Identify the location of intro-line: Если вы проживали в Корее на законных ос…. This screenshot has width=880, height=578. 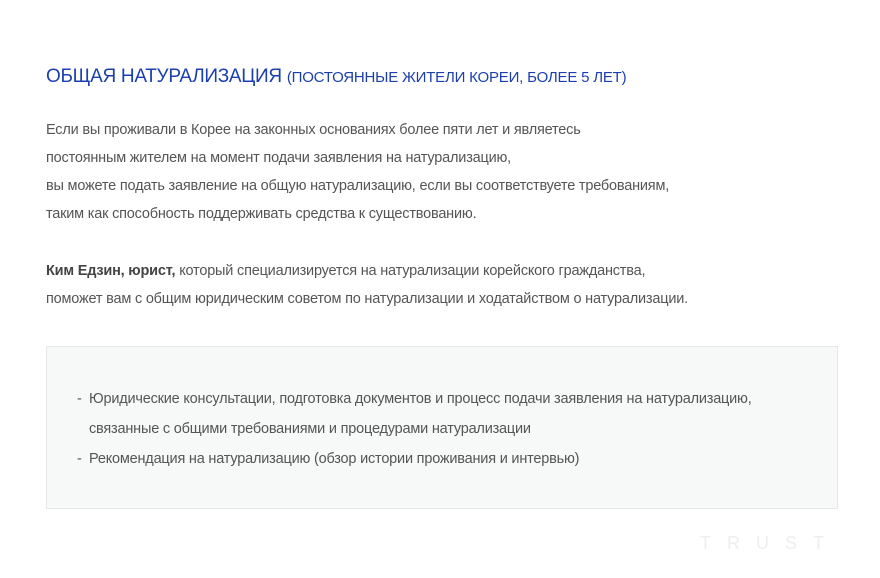
(313, 130).